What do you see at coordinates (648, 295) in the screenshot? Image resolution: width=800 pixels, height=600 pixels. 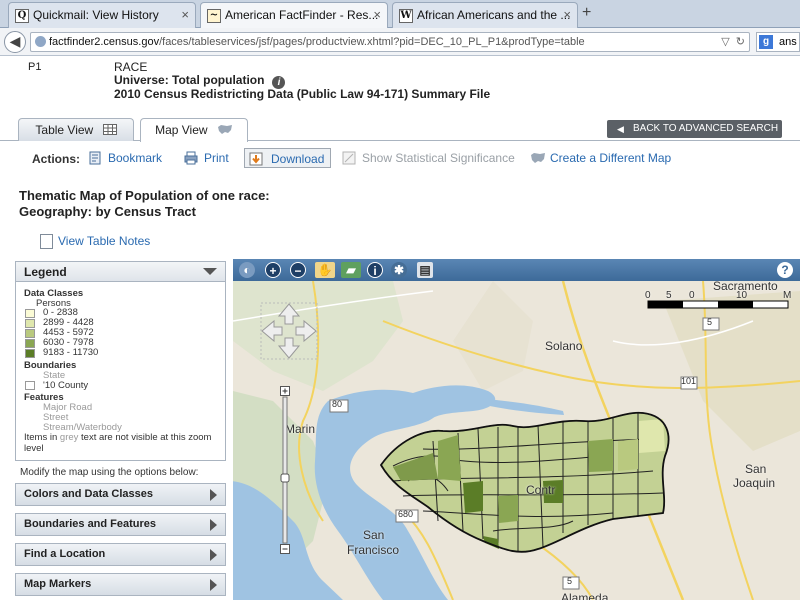 I see `scale-tick-0: 0` at bounding box center [648, 295].